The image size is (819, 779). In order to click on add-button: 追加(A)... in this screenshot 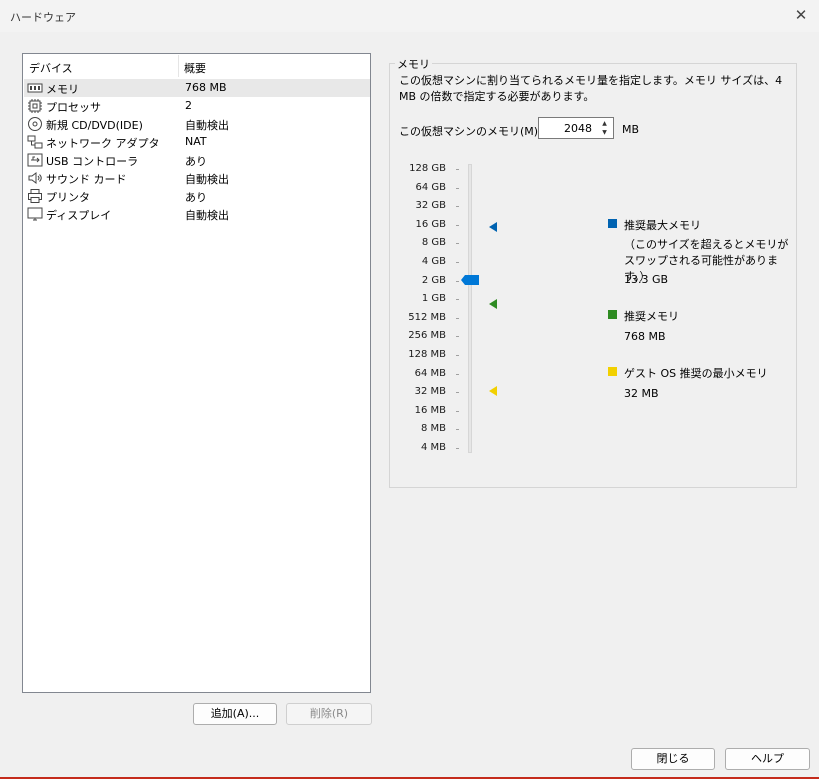, I will do `click(235, 714)`.